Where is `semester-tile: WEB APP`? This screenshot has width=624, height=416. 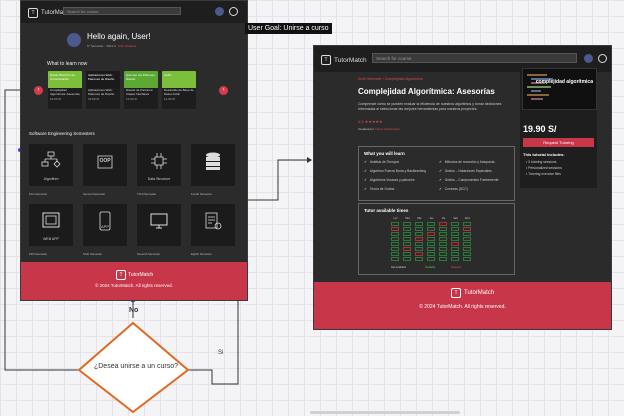
semester-tile: WEB APP is located at coordinates (51, 225).